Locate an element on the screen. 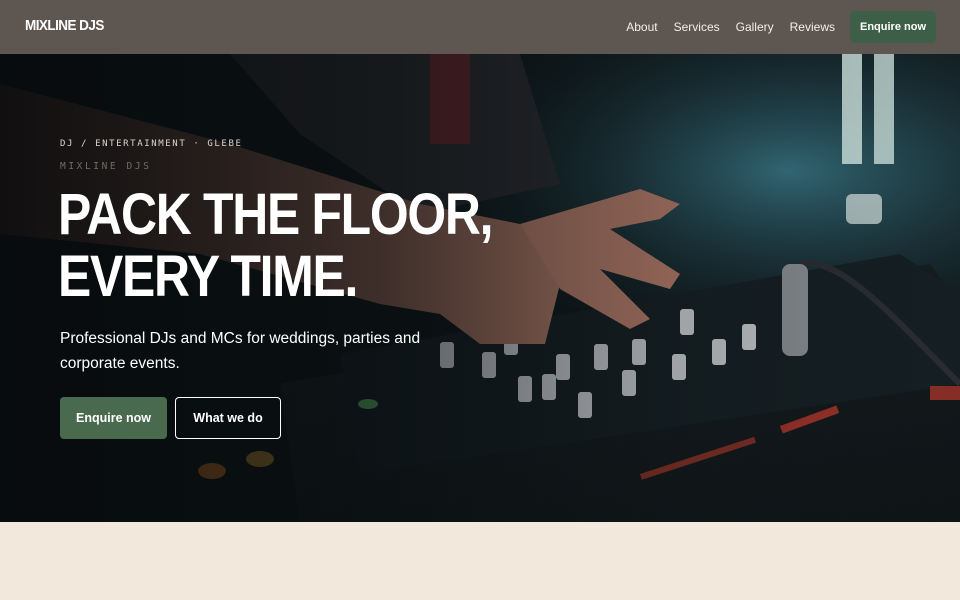 This screenshot has width=960, height=600. enquire-now-button: Enquire now is located at coordinates (113, 418).